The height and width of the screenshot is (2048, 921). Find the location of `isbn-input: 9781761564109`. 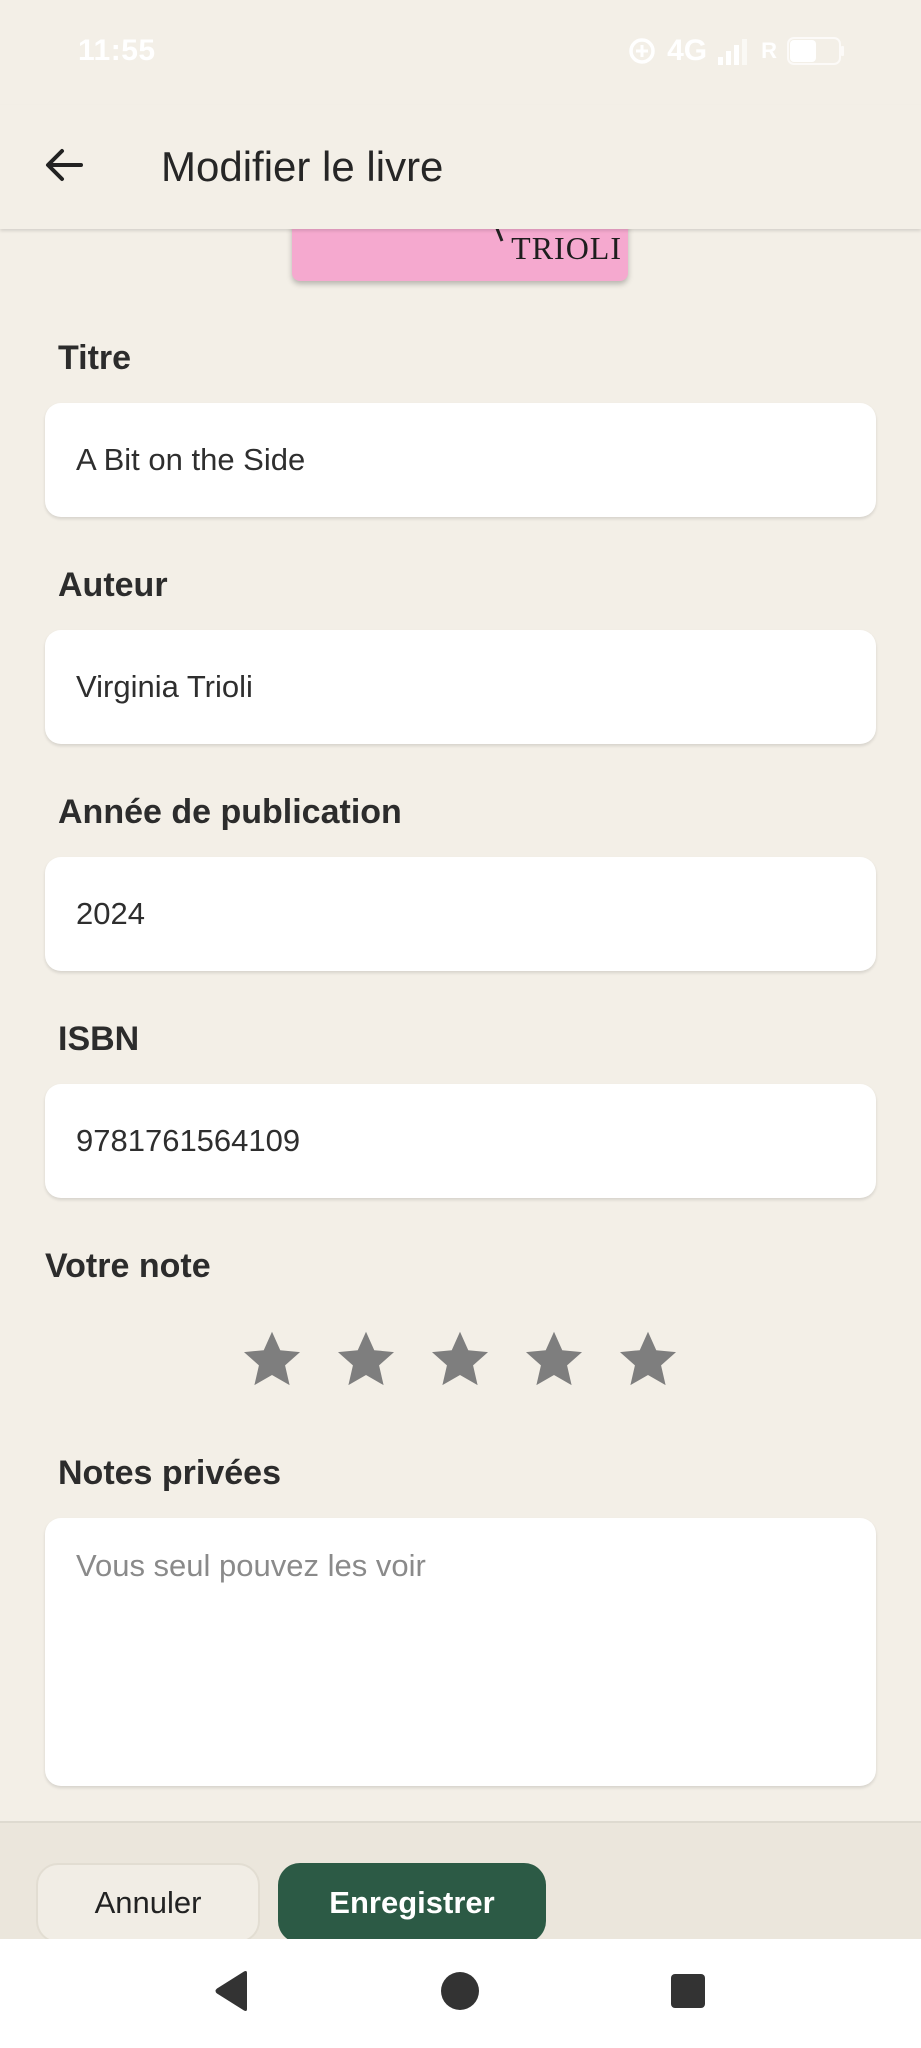

isbn-input: 9781761564109 is located at coordinates (460, 1141).